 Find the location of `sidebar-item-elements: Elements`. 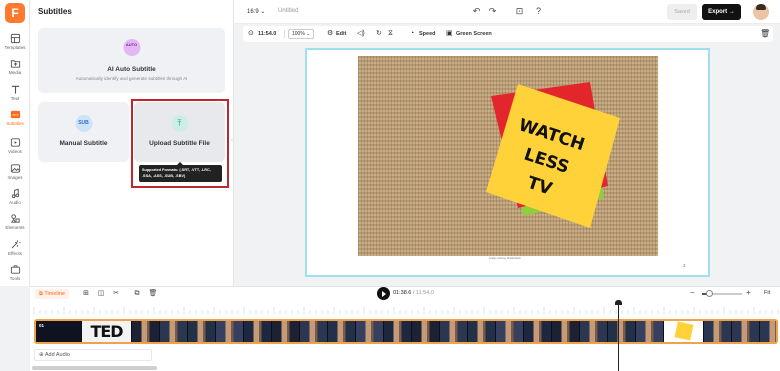

sidebar-item-elements: Elements is located at coordinates (15, 224).